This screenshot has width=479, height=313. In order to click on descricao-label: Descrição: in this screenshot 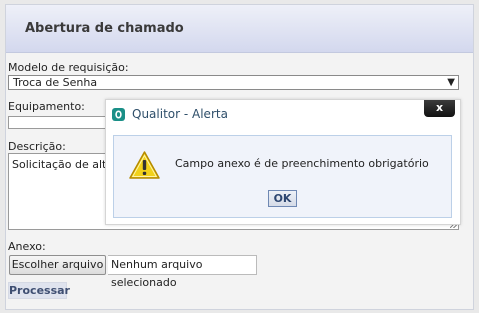, I will do `click(37, 146)`.